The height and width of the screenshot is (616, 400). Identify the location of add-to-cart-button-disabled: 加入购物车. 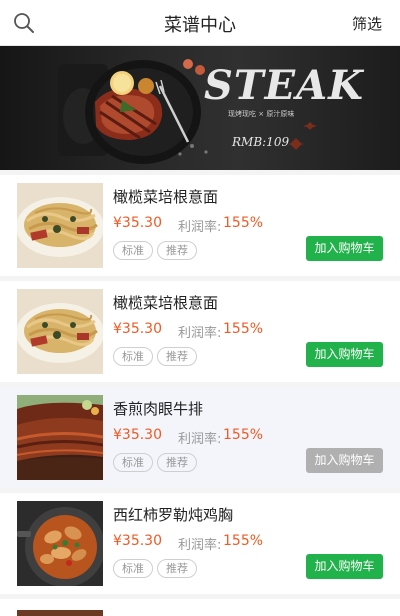
(344, 460).